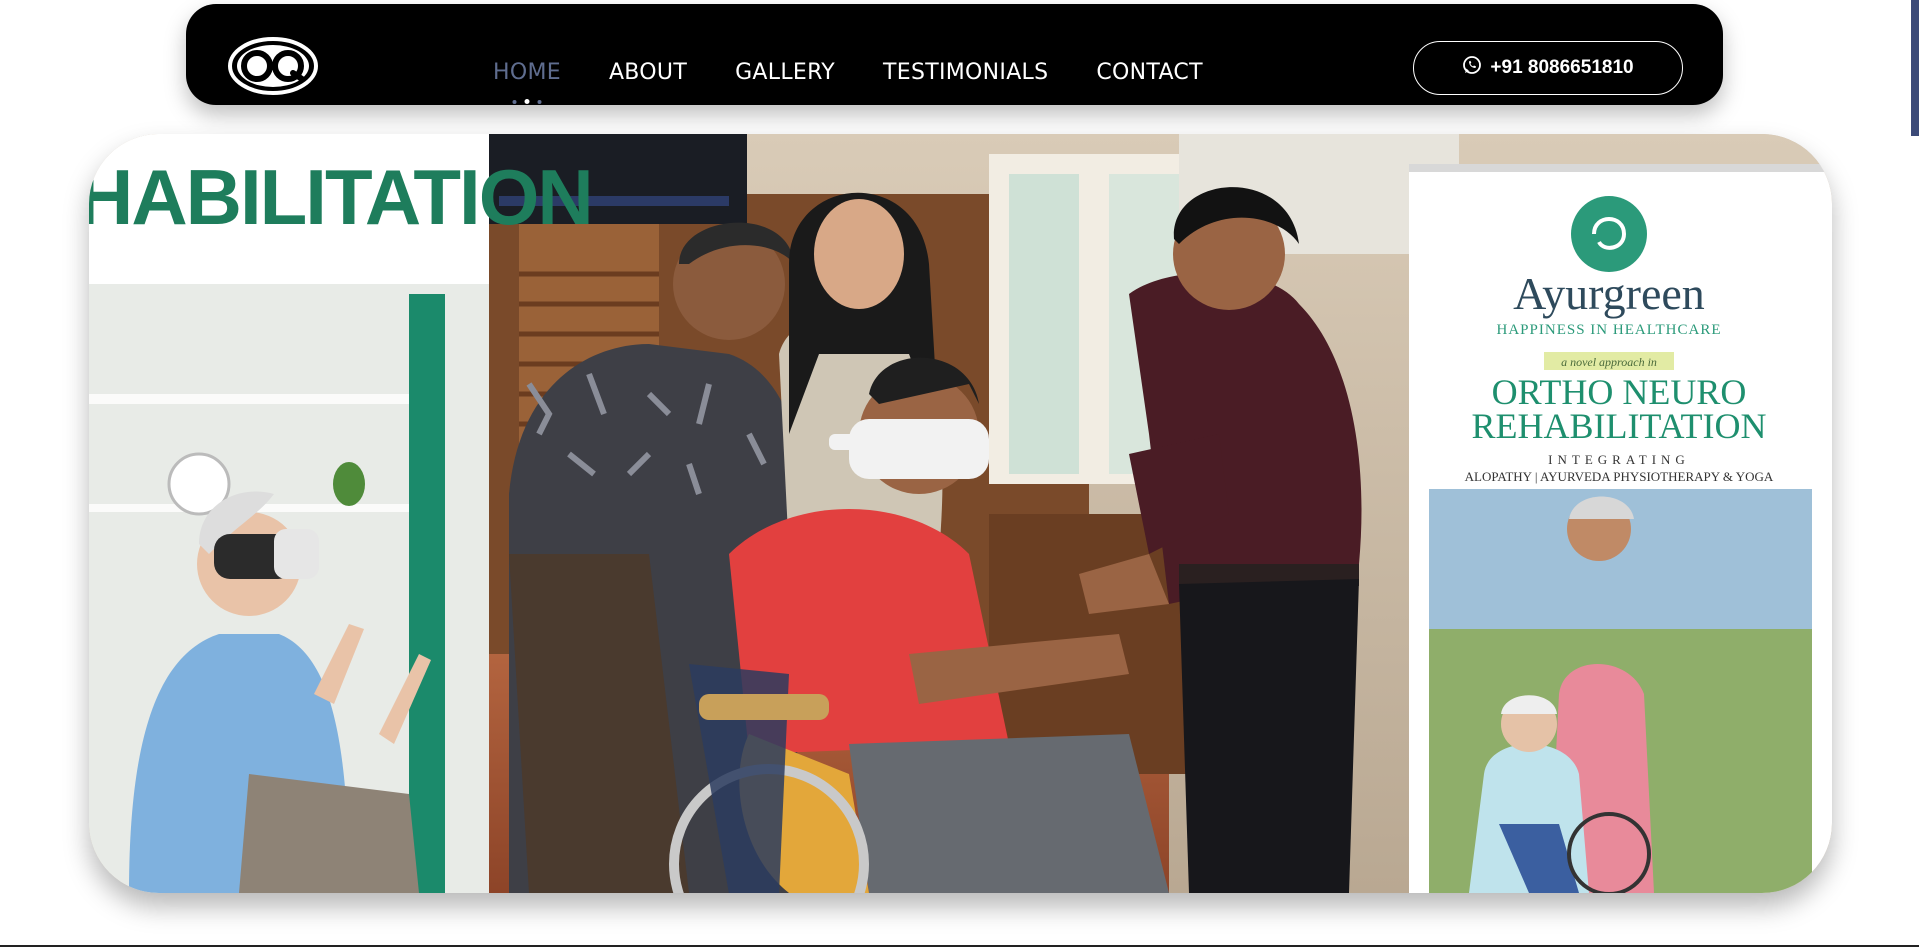 This screenshot has height=947, width=1919. What do you see at coordinates (1609, 293) in the screenshot?
I see `right-banner-brand: Ayurgreen` at bounding box center [1609, 293].